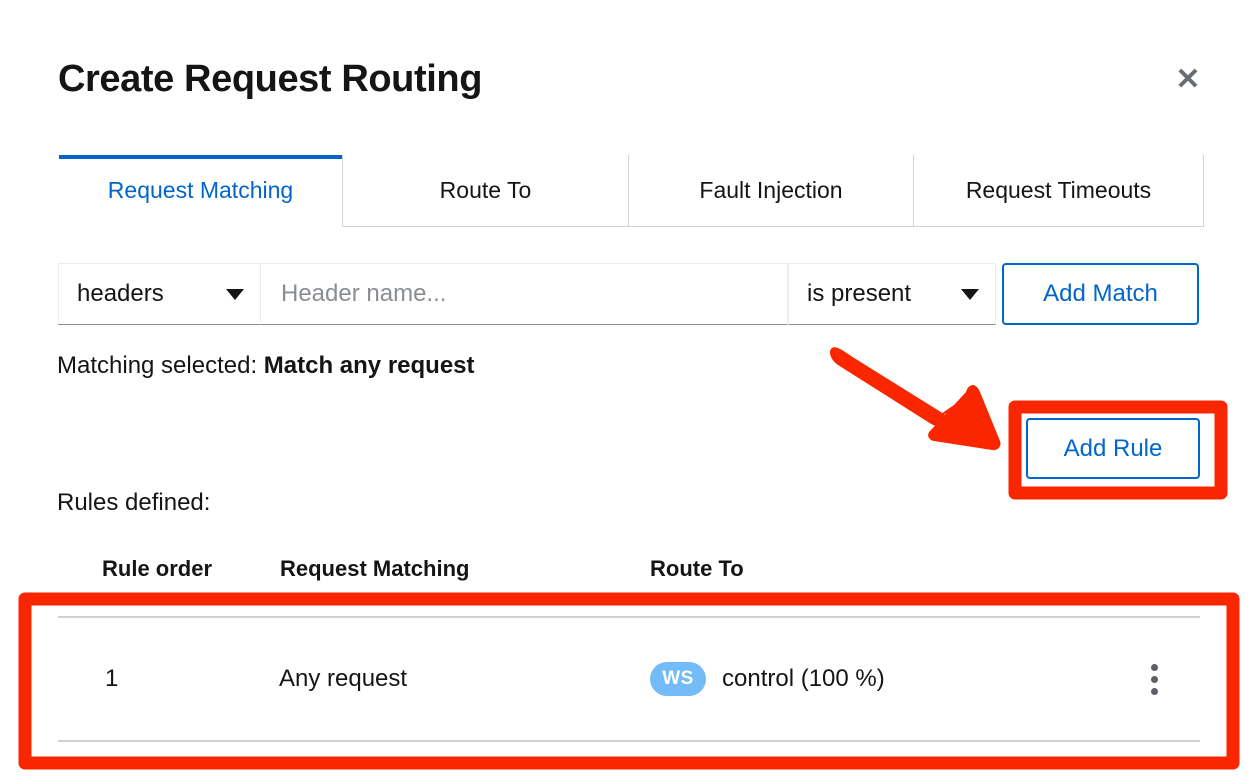  I want to click on tab-fault-injection: Fault Injection, so click(771, 191).